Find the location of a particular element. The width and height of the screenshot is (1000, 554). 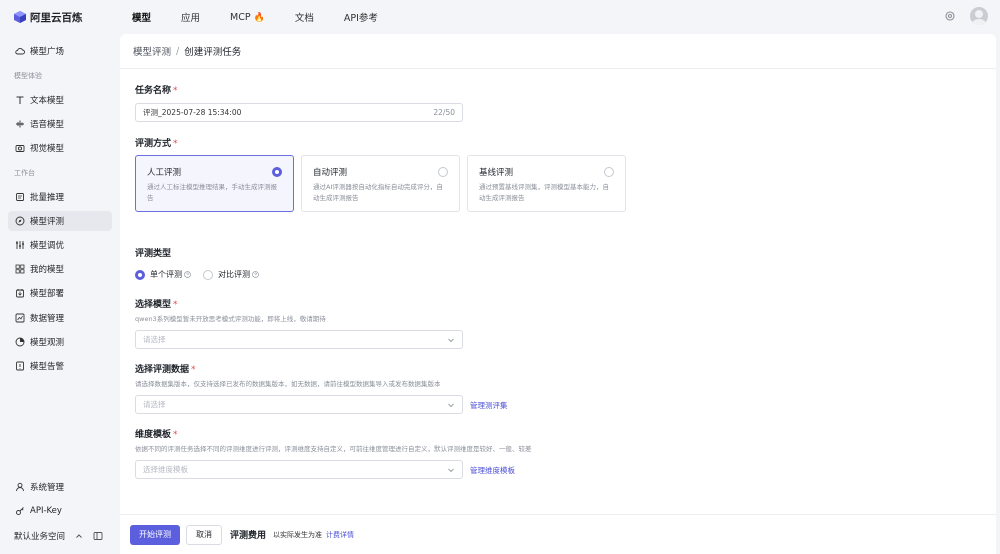

method-card-auto: 自动评测 通过AI评测器按自动化指标自动完成评分，自动生成评测报告 is located at coordinates (380, 183).